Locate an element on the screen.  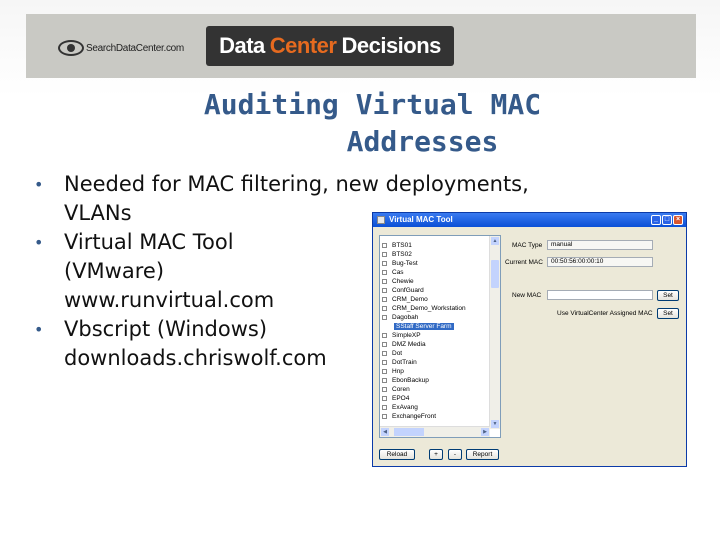
collapse-icon is located at coordinates (384, 317).